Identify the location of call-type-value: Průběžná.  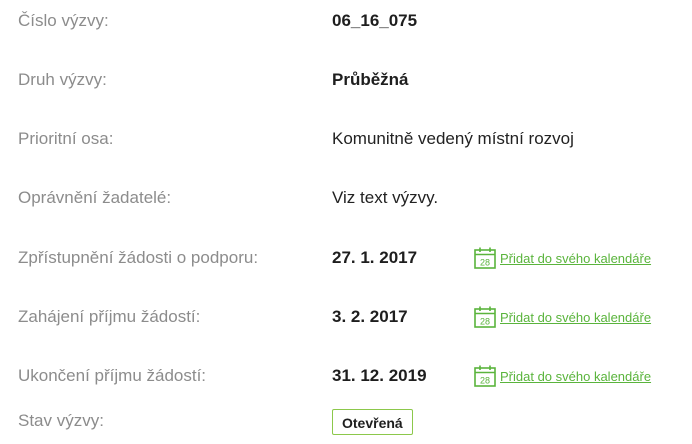
(370, 79).